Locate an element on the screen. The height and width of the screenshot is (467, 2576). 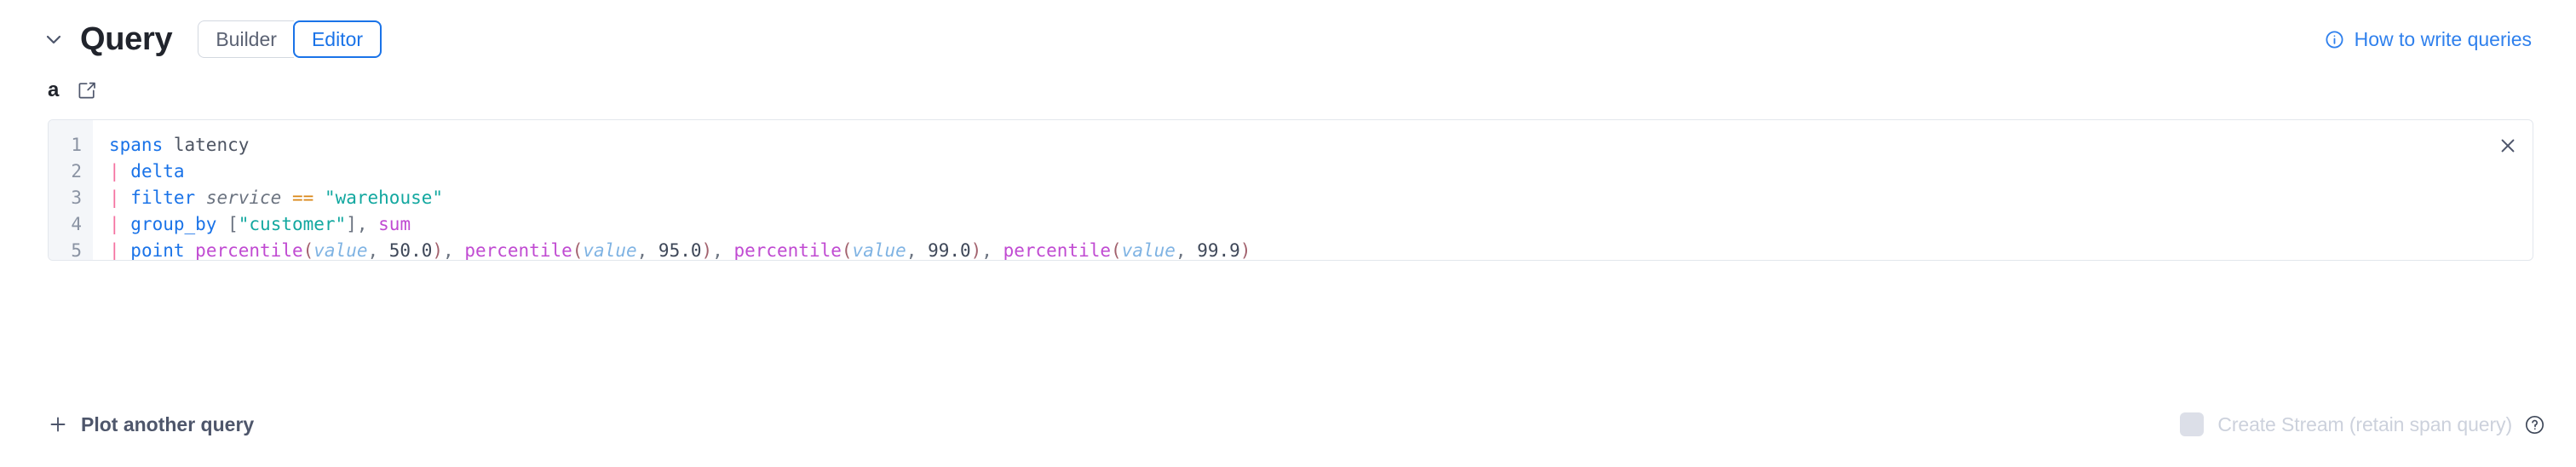
chevron-down-icon is located at coordinates (54, 39).